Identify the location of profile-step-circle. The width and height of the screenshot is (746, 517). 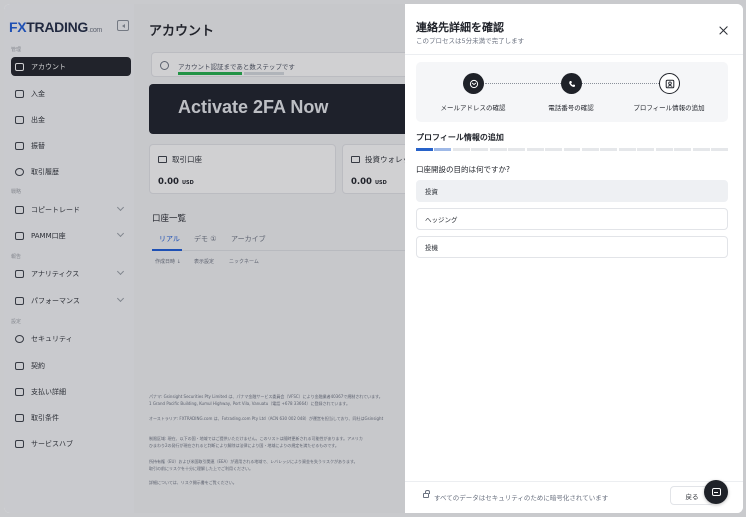
(669, 83).